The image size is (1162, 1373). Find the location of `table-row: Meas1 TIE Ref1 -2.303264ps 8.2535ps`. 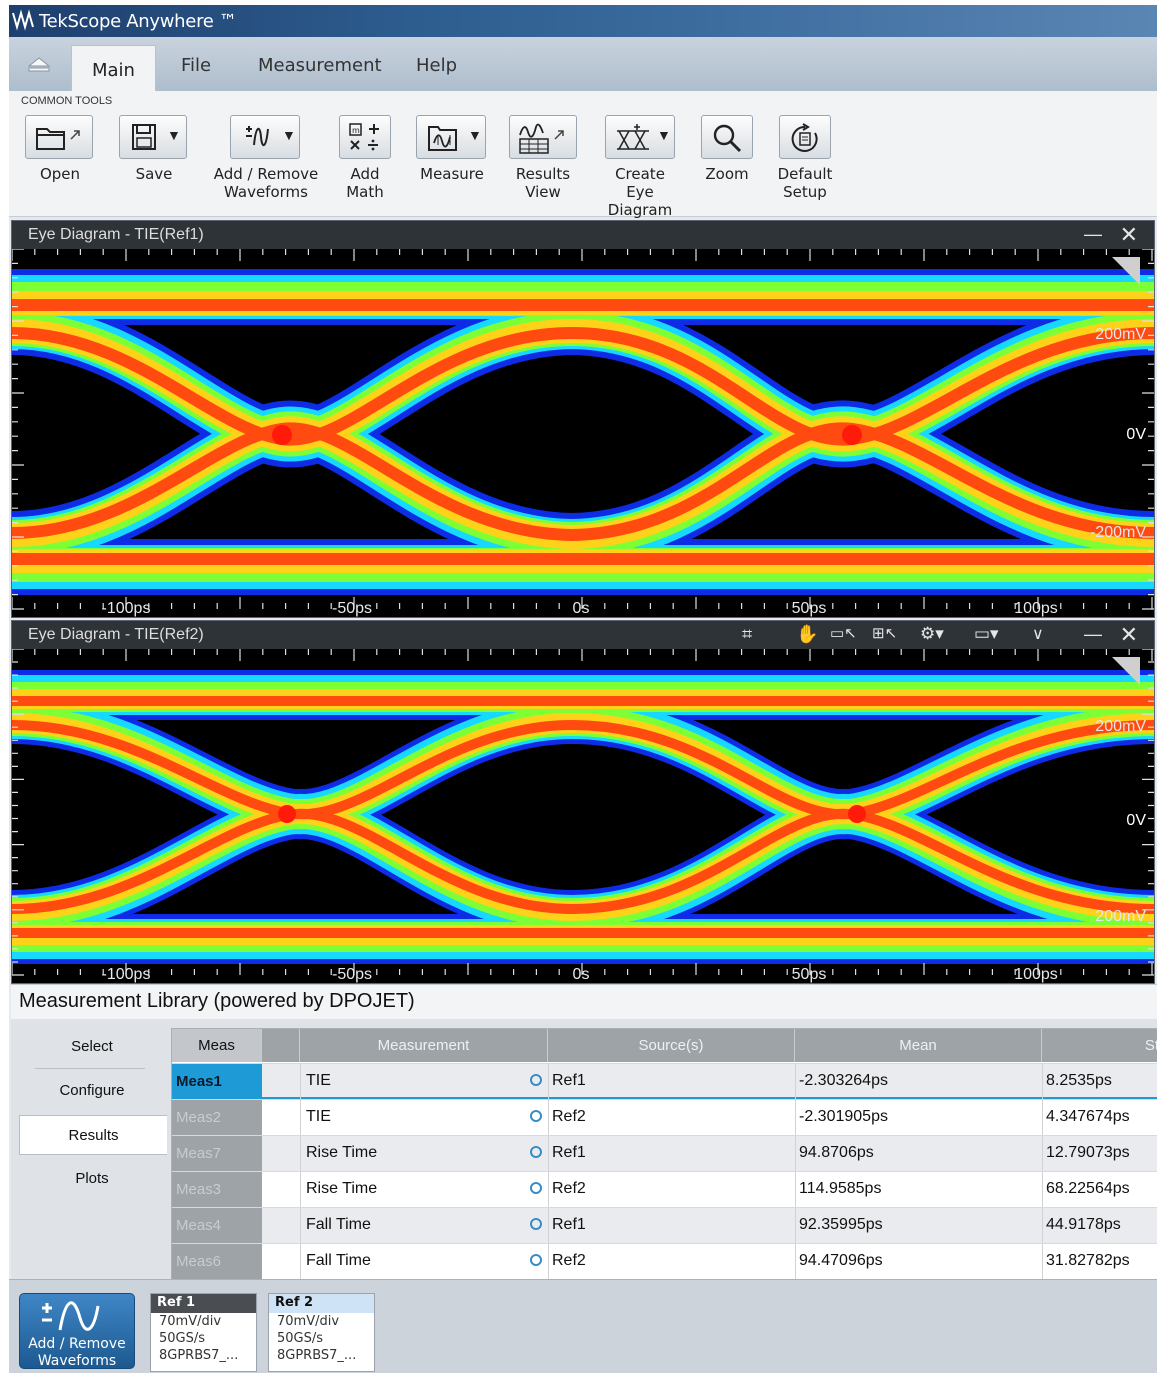

table-row: Meas1 TIE Ref1 -2.303264ps 8.2535ps is located at coordinates (664, 1081).